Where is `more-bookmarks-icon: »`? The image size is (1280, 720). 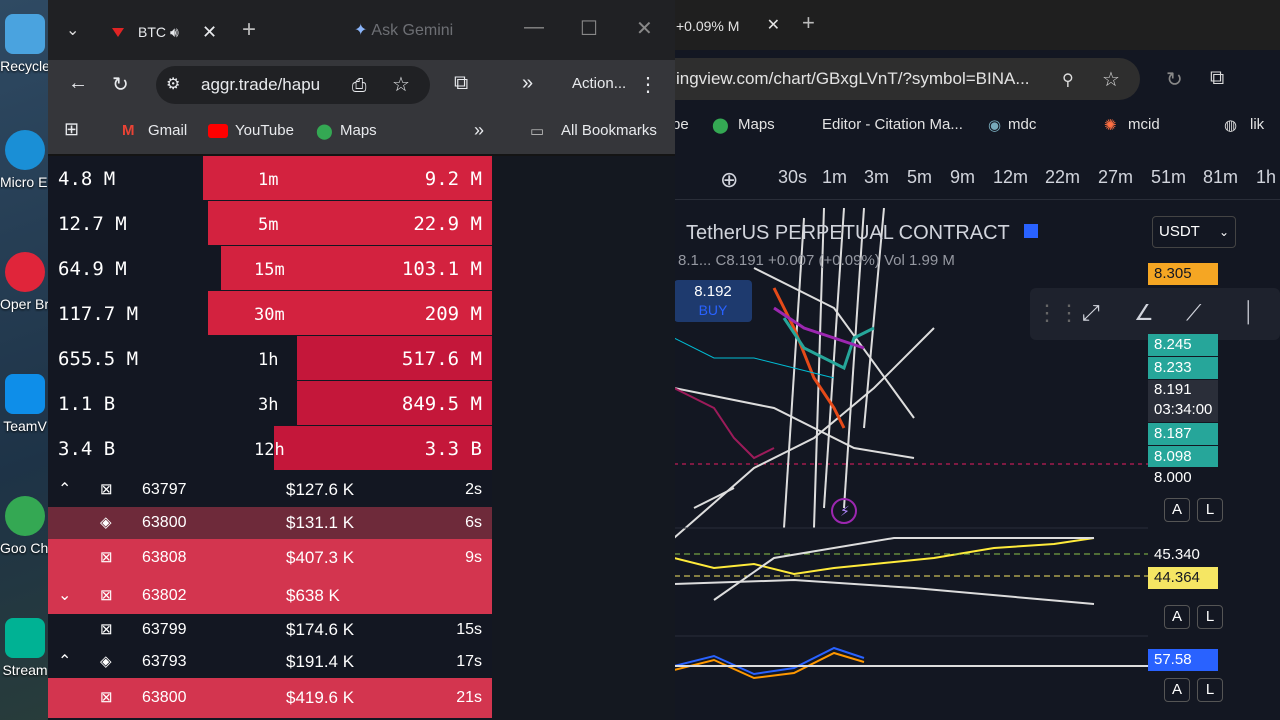
more-bookmarks-icon: » is located at coordinates (479, 130).